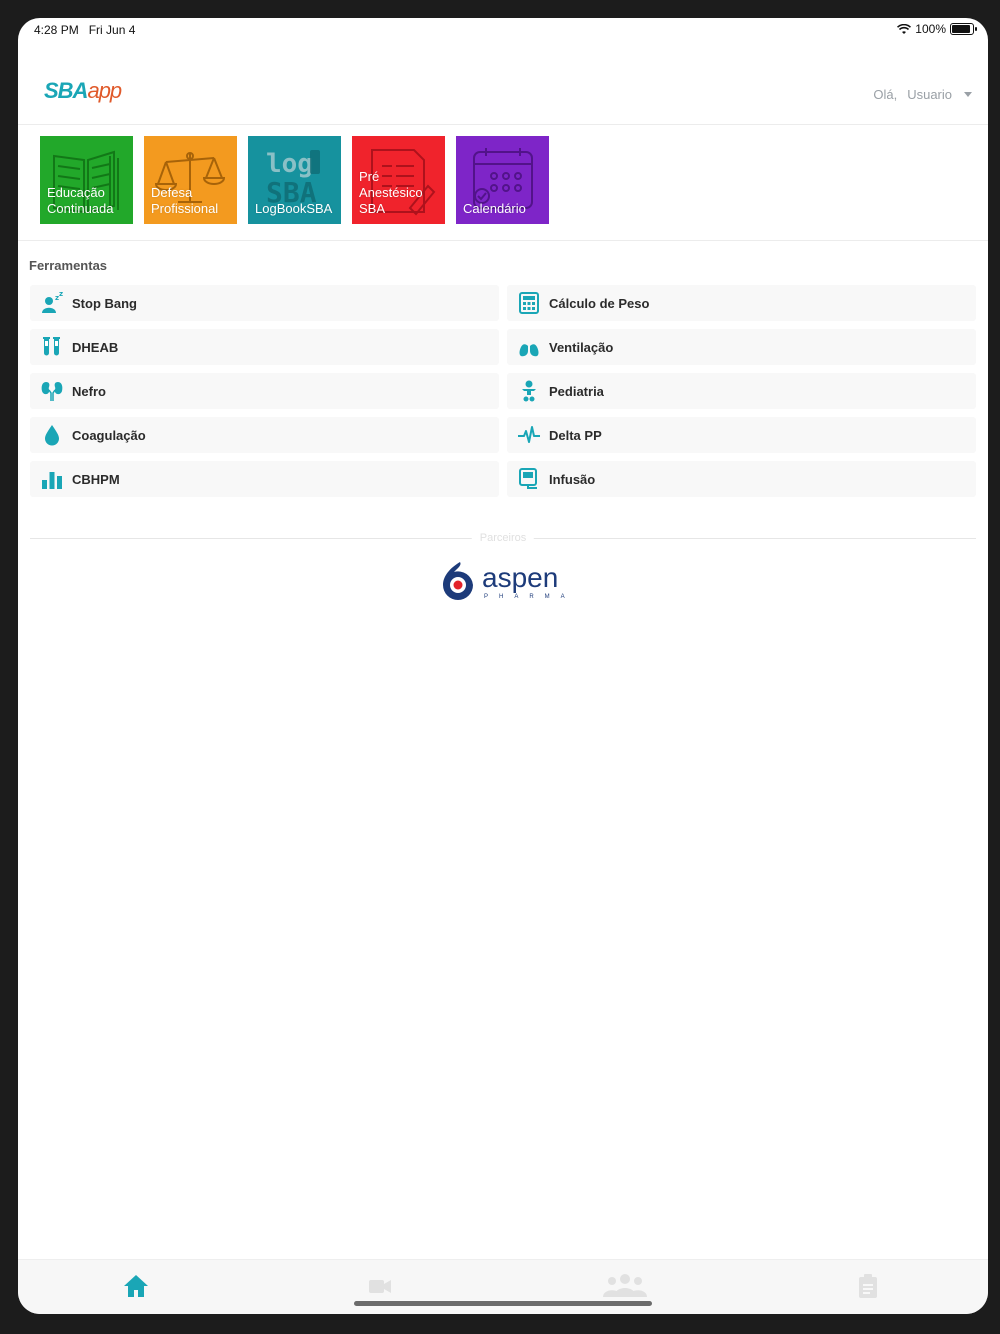 The width and height of the screenshot is (1000, 1334). I want to click on tool-label: Nefro, so click(89, 391).